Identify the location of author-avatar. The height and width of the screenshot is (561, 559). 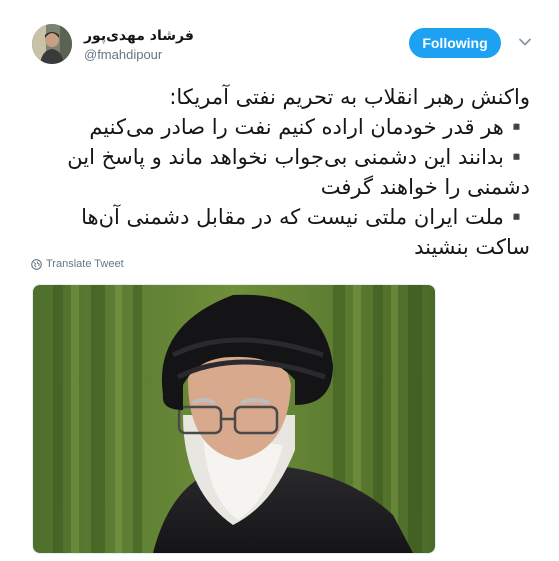
(52, 44).